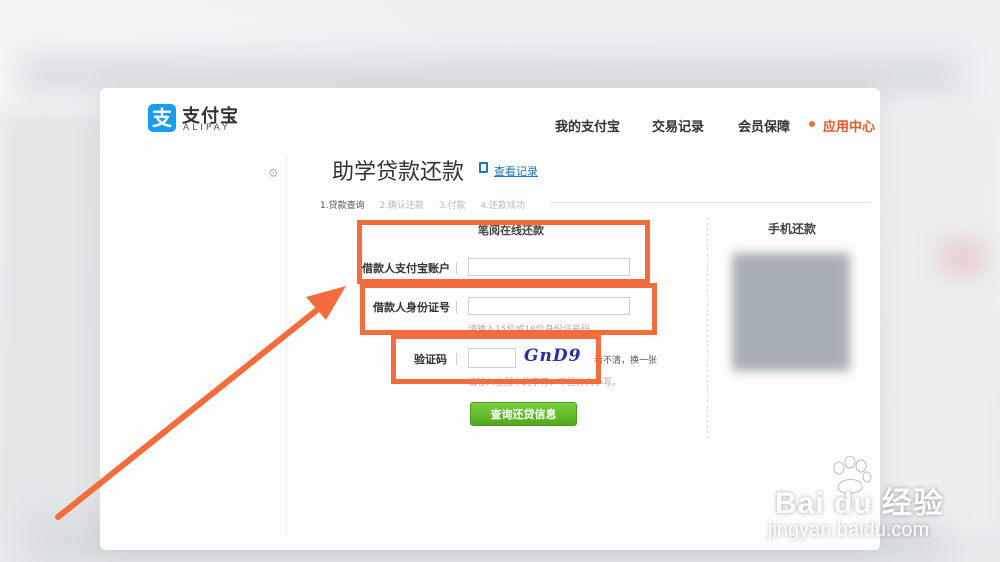 This screenshot has height=562, width=1000. What do you see at coordinates (849, 530) in the screenshot?
I see `baidu-watermark-url: jingyan.baidu.com` at bounding box center [849, 530].